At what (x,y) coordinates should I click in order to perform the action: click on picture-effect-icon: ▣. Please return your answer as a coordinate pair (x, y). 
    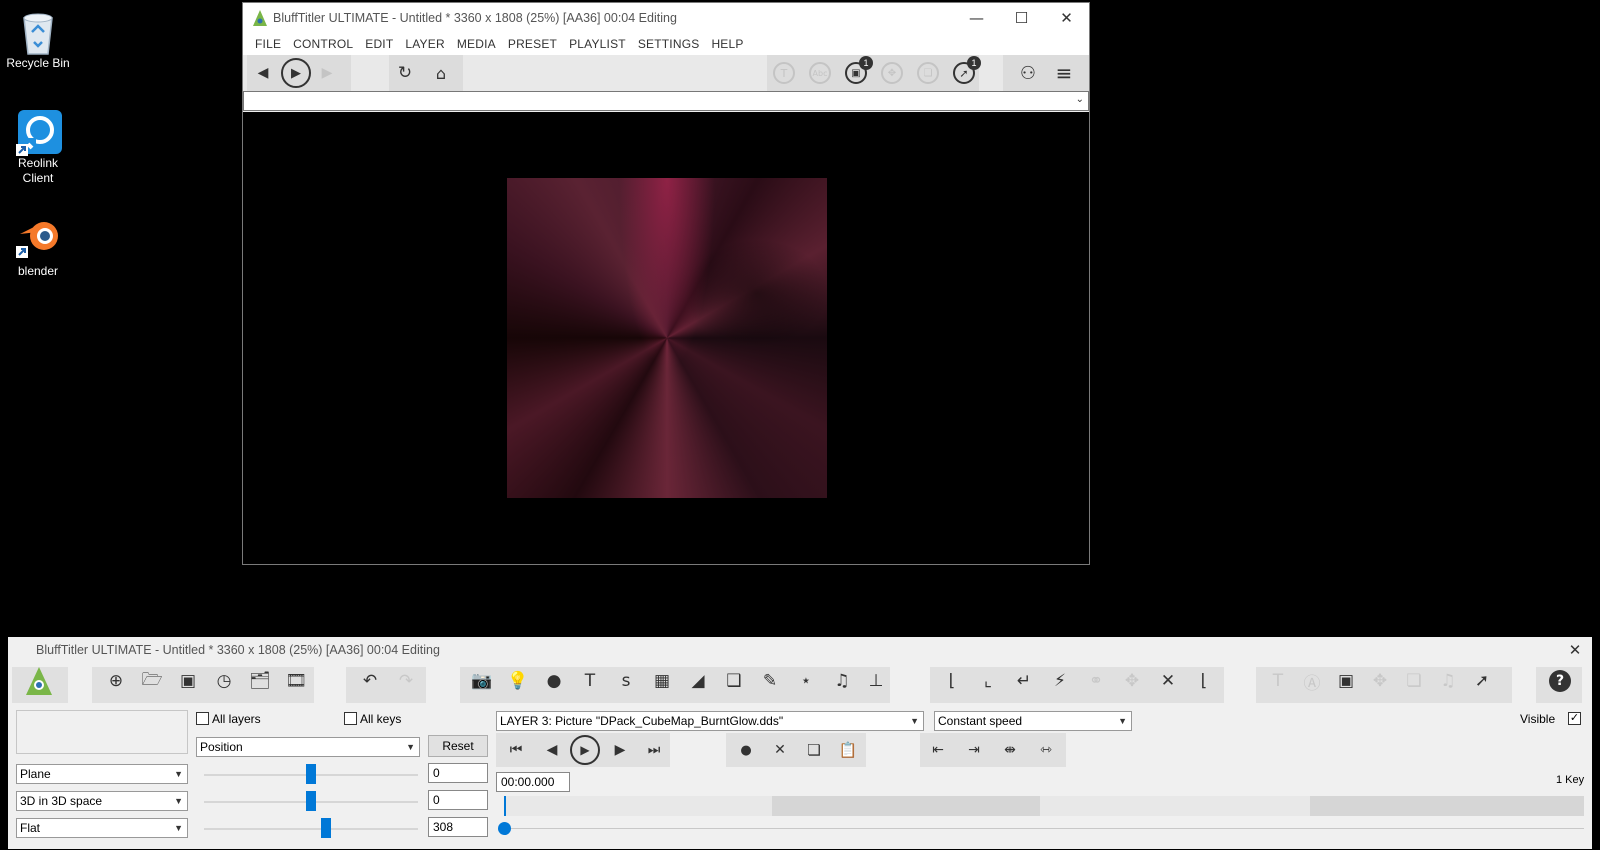
    Looking at the image, I should click on (1346, 681).